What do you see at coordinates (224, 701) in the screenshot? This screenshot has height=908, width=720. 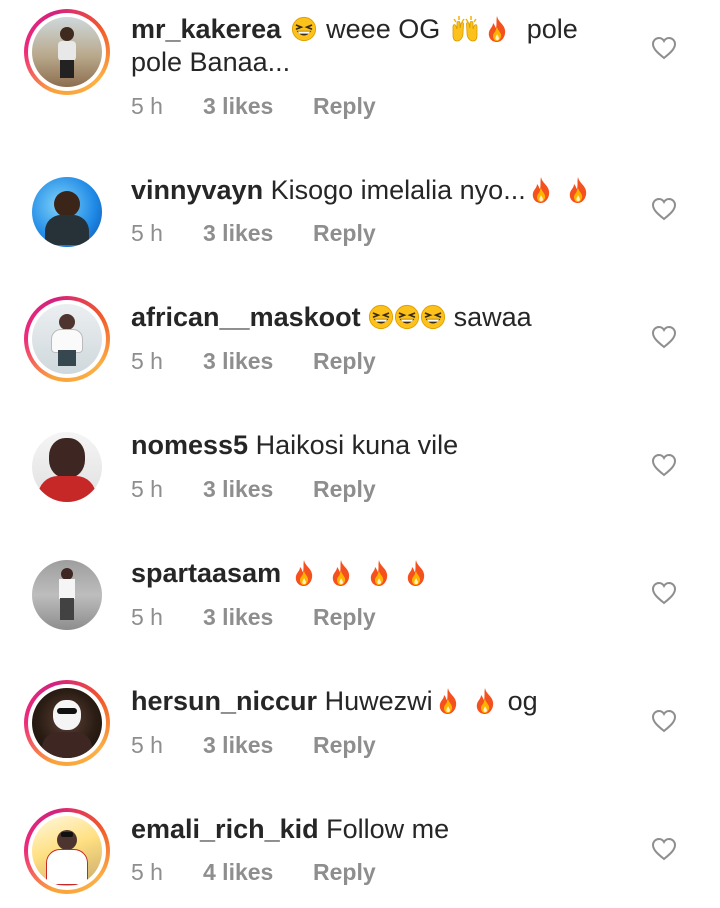 I see `comment-username: hersun_niccur` at bounding box center [224, 701].